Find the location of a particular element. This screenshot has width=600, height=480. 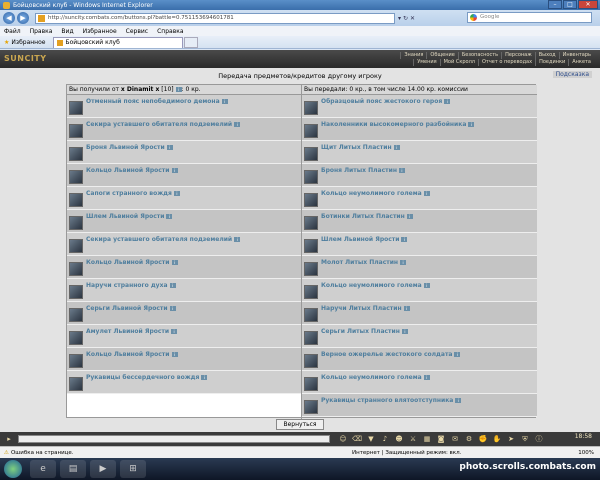

game-menu-item: Поединки is located at coordinates (551, 62).